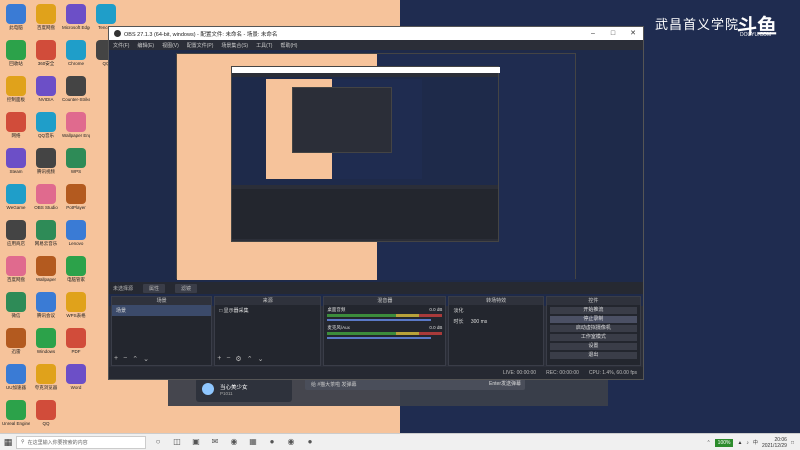  Describe the element at coordinates (76, 89) in the screenshot. I see `desktop-icon: Counter-Strike` at that location.